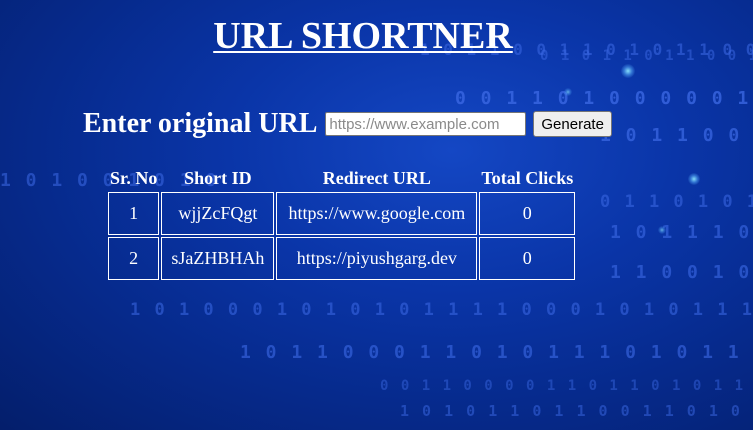  I want to click on cell-redirect-url: https://piyushgarg.dev, so click(377, 258).